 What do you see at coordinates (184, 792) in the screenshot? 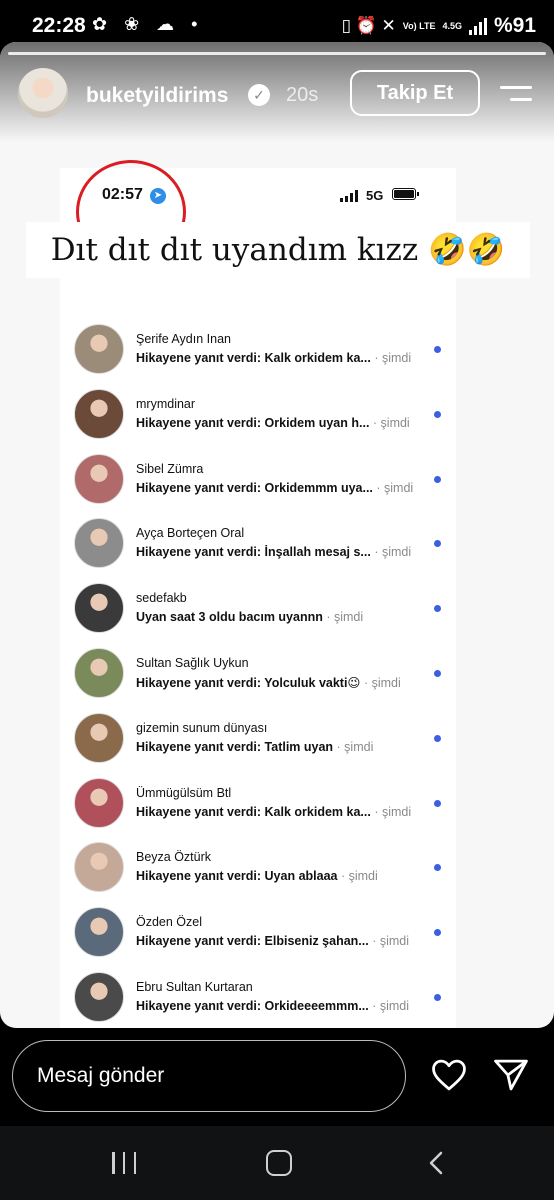
I see `reply-username: Ümmügülsüm Btl` at bounding box center [184, 792].